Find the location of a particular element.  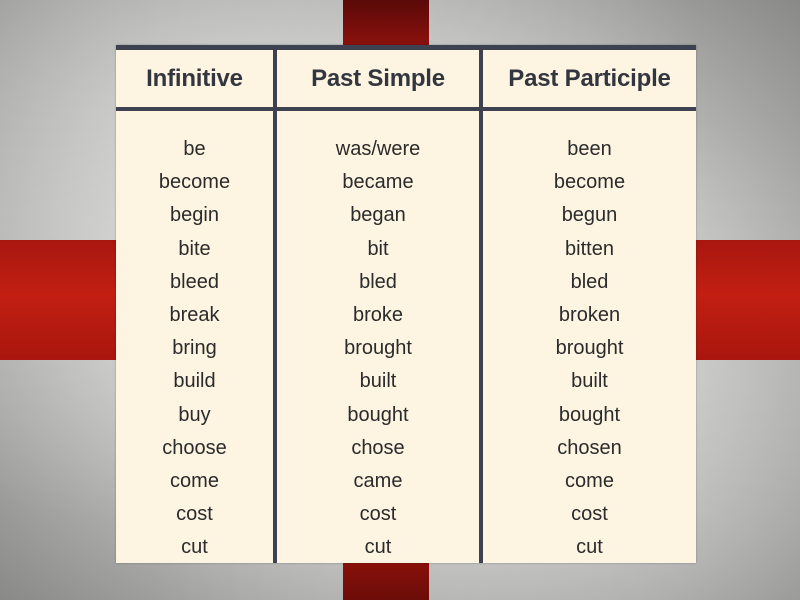

table-cell: bite is located at coordinates (194, 248).